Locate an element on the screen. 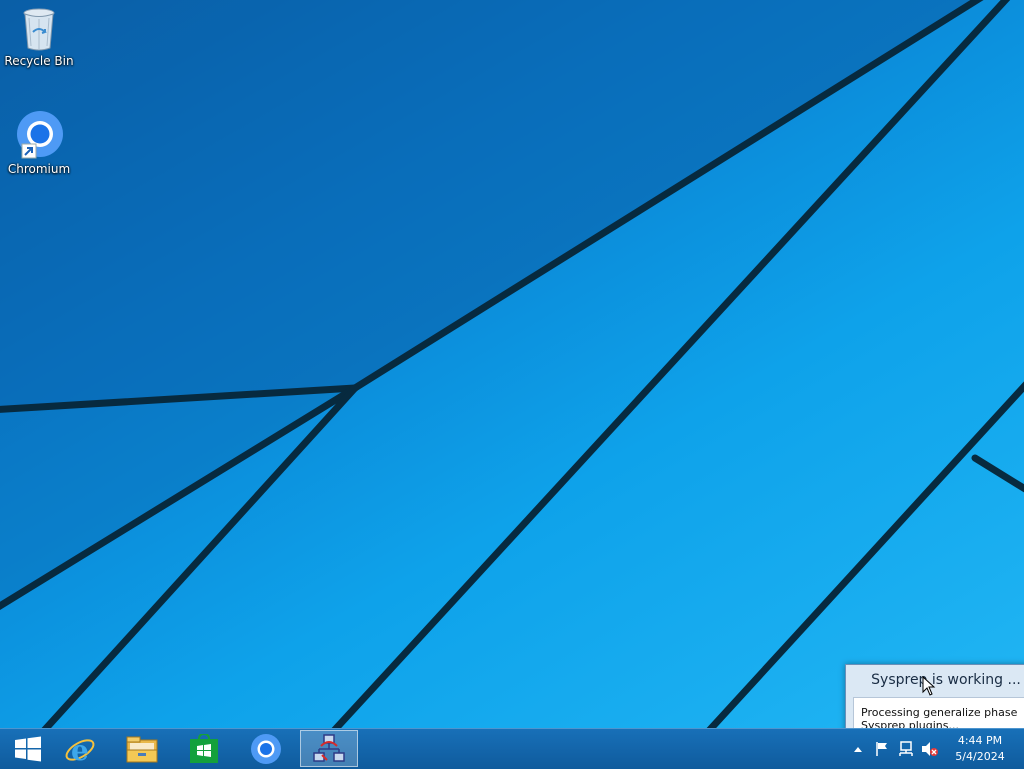 This screenshot has width=1024, height=769. sysprep-network-icon is located at coordinates (329, 747).